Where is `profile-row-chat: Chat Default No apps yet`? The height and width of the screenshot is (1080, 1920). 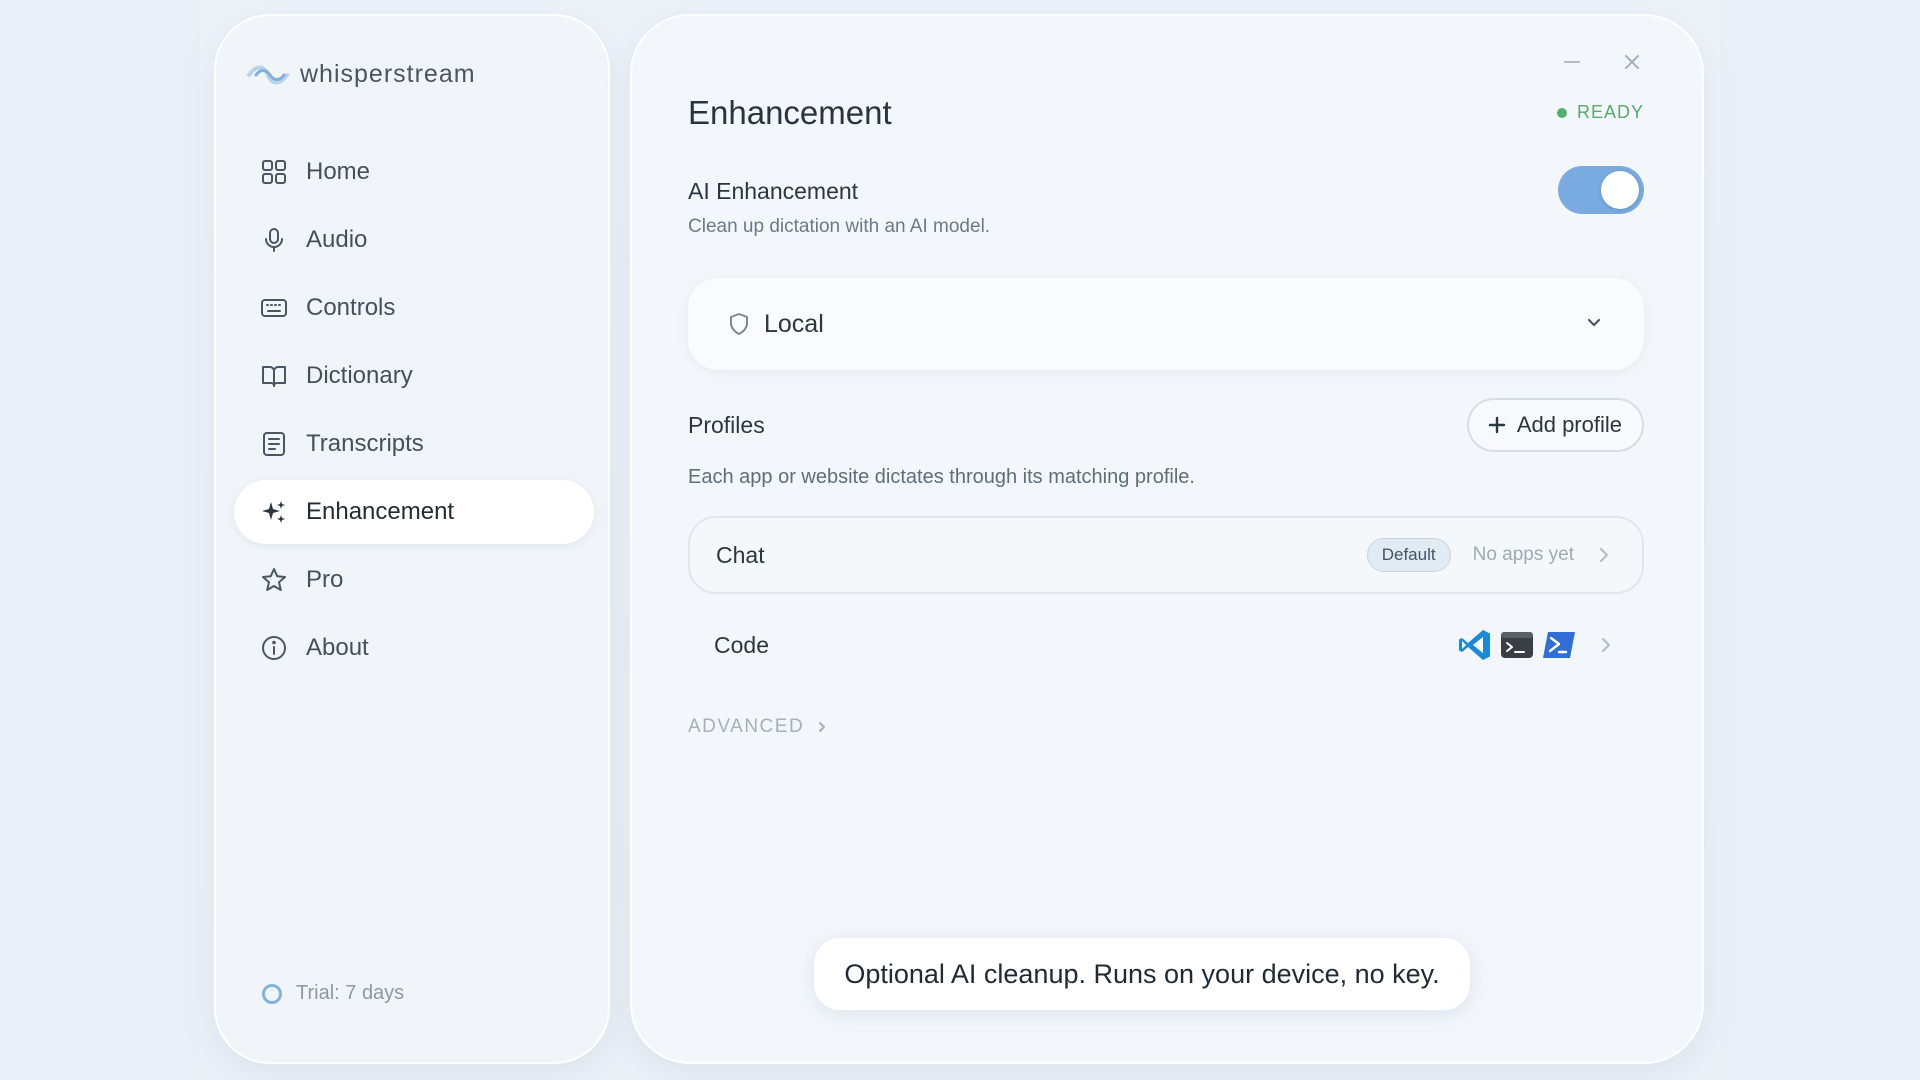 profile-row-chat: Chat Default No apps yet is located at coordinates (1166, 555).